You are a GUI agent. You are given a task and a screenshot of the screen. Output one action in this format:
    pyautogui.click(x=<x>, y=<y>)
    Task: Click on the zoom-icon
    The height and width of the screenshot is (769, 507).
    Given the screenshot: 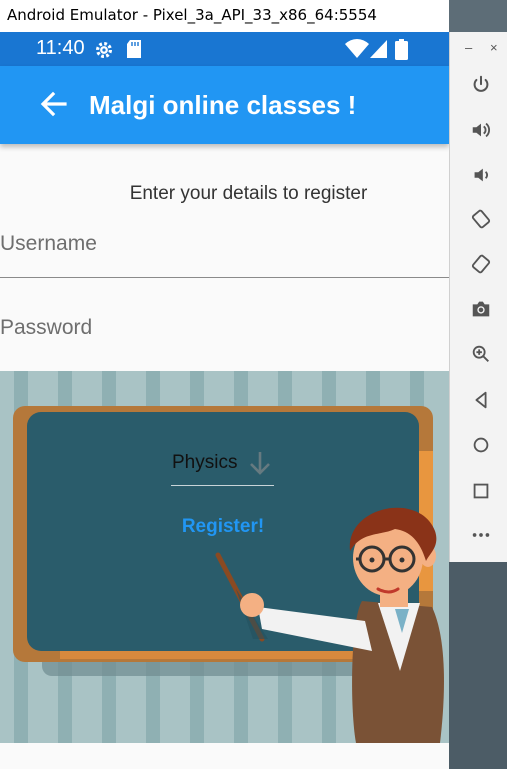 What is the action you would take?
    pyautogui.click(x=481, y=354)
    